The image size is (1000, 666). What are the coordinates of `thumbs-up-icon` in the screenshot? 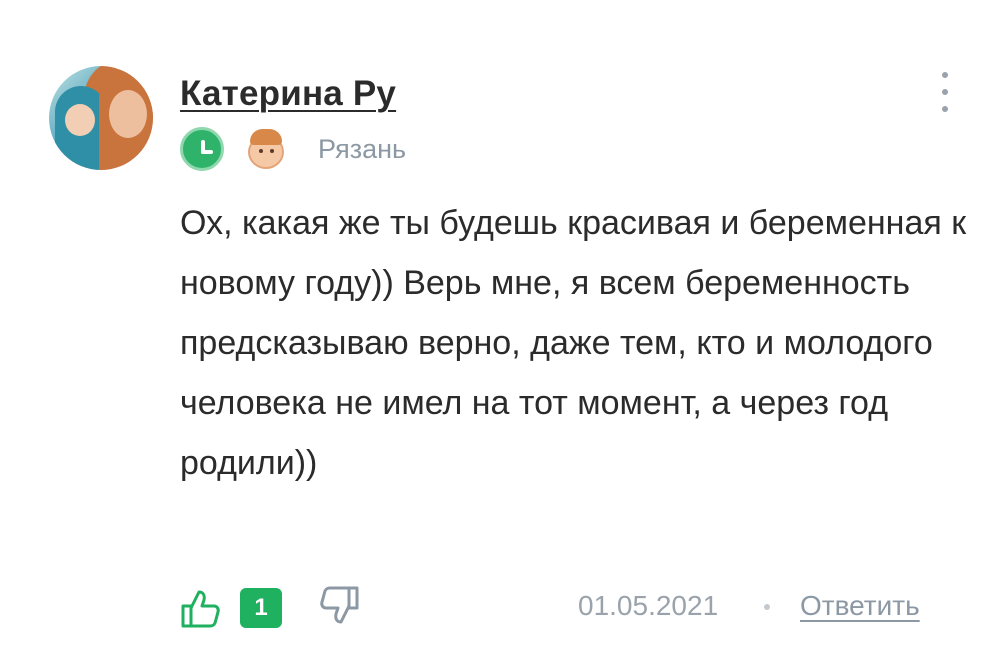 It's located at (200, 609).